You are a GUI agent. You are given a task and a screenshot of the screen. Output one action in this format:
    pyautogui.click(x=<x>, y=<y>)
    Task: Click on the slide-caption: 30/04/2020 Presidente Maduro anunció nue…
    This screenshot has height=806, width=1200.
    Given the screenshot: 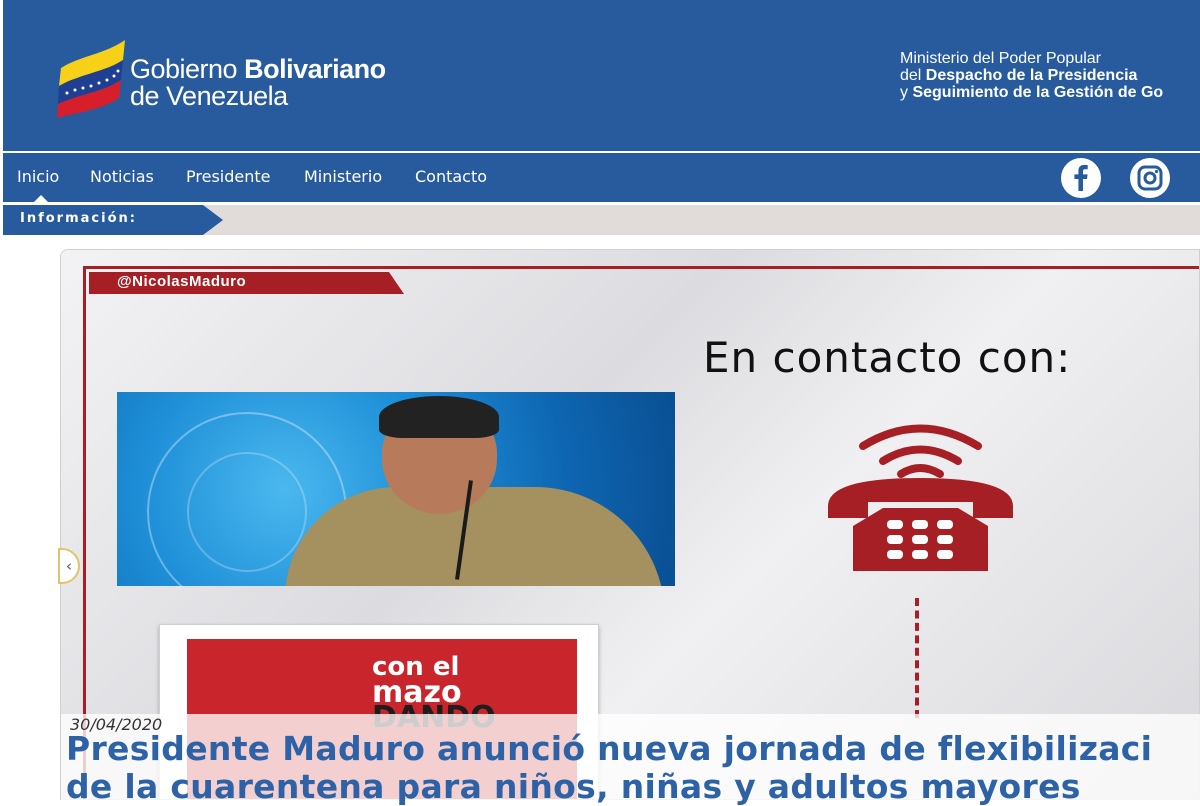 What is the action you would take?
    pyautogui.click(x=630, y=760)
    